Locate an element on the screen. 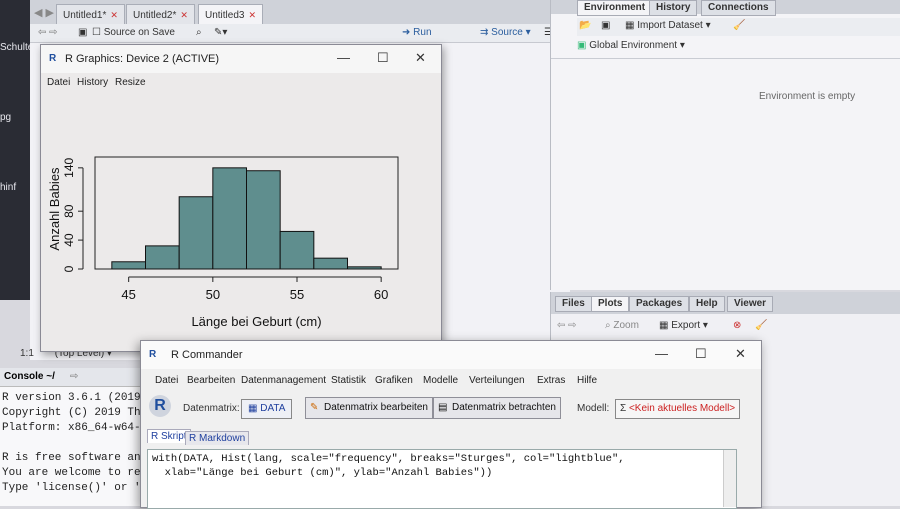 This screenshot has height=509, width=900. tab-viewer: Viewer is located at coordinates (750, 304).